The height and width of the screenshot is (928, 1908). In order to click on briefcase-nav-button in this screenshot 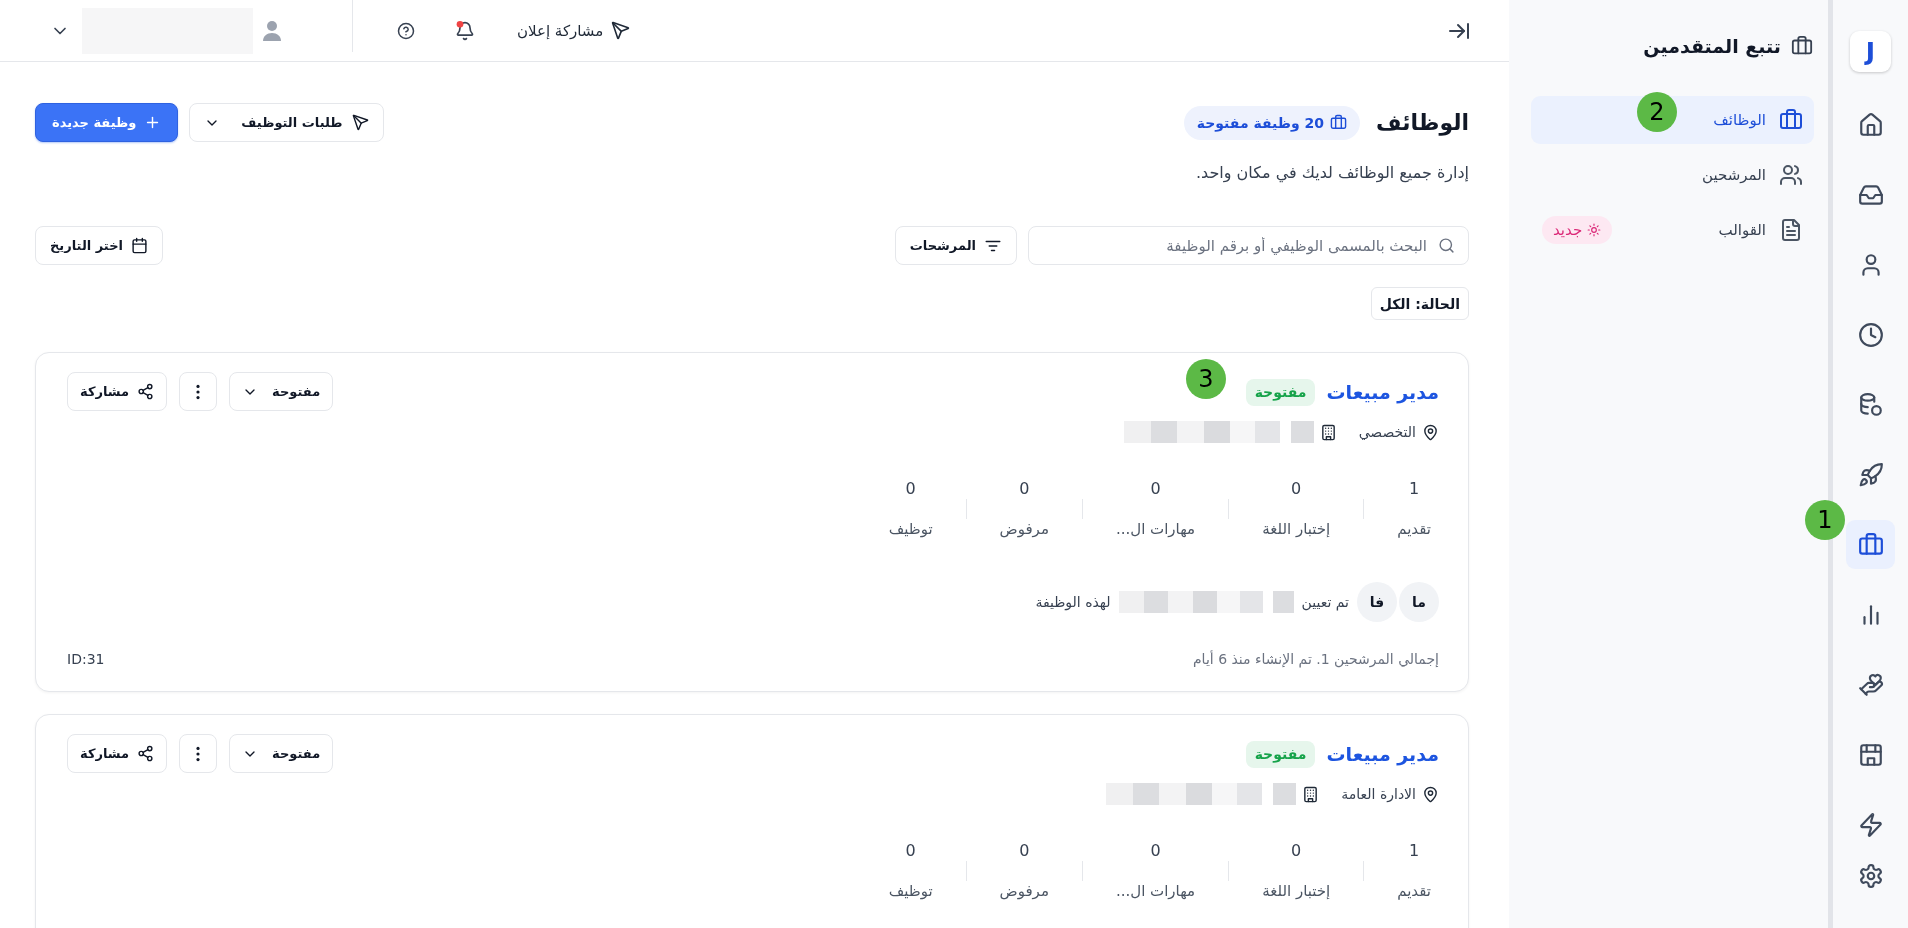, I will do `click(1870, 544)`.